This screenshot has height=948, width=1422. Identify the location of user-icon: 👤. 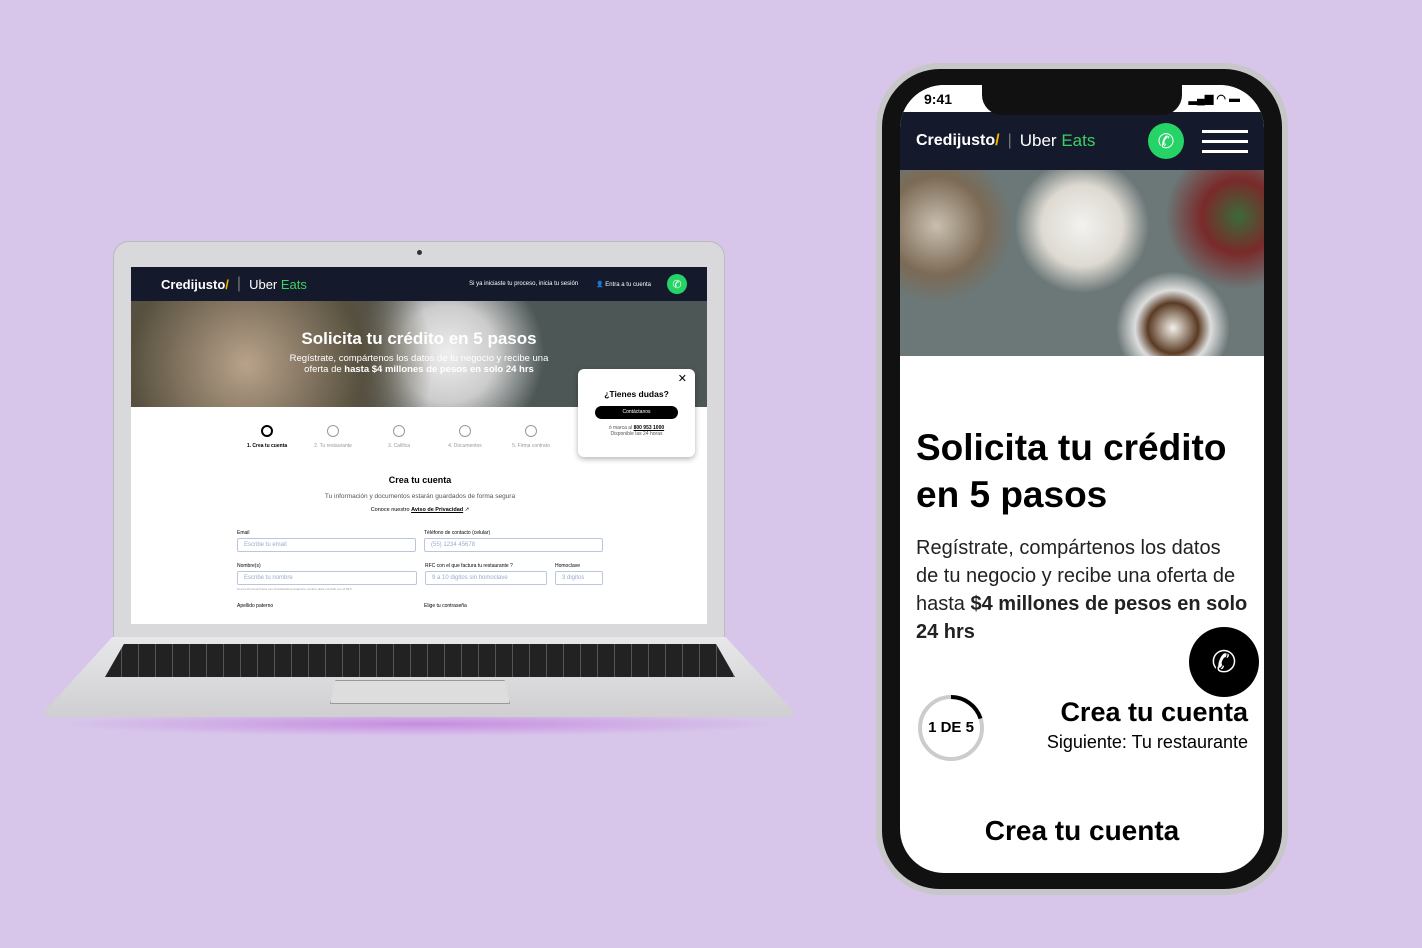
(600, 284).